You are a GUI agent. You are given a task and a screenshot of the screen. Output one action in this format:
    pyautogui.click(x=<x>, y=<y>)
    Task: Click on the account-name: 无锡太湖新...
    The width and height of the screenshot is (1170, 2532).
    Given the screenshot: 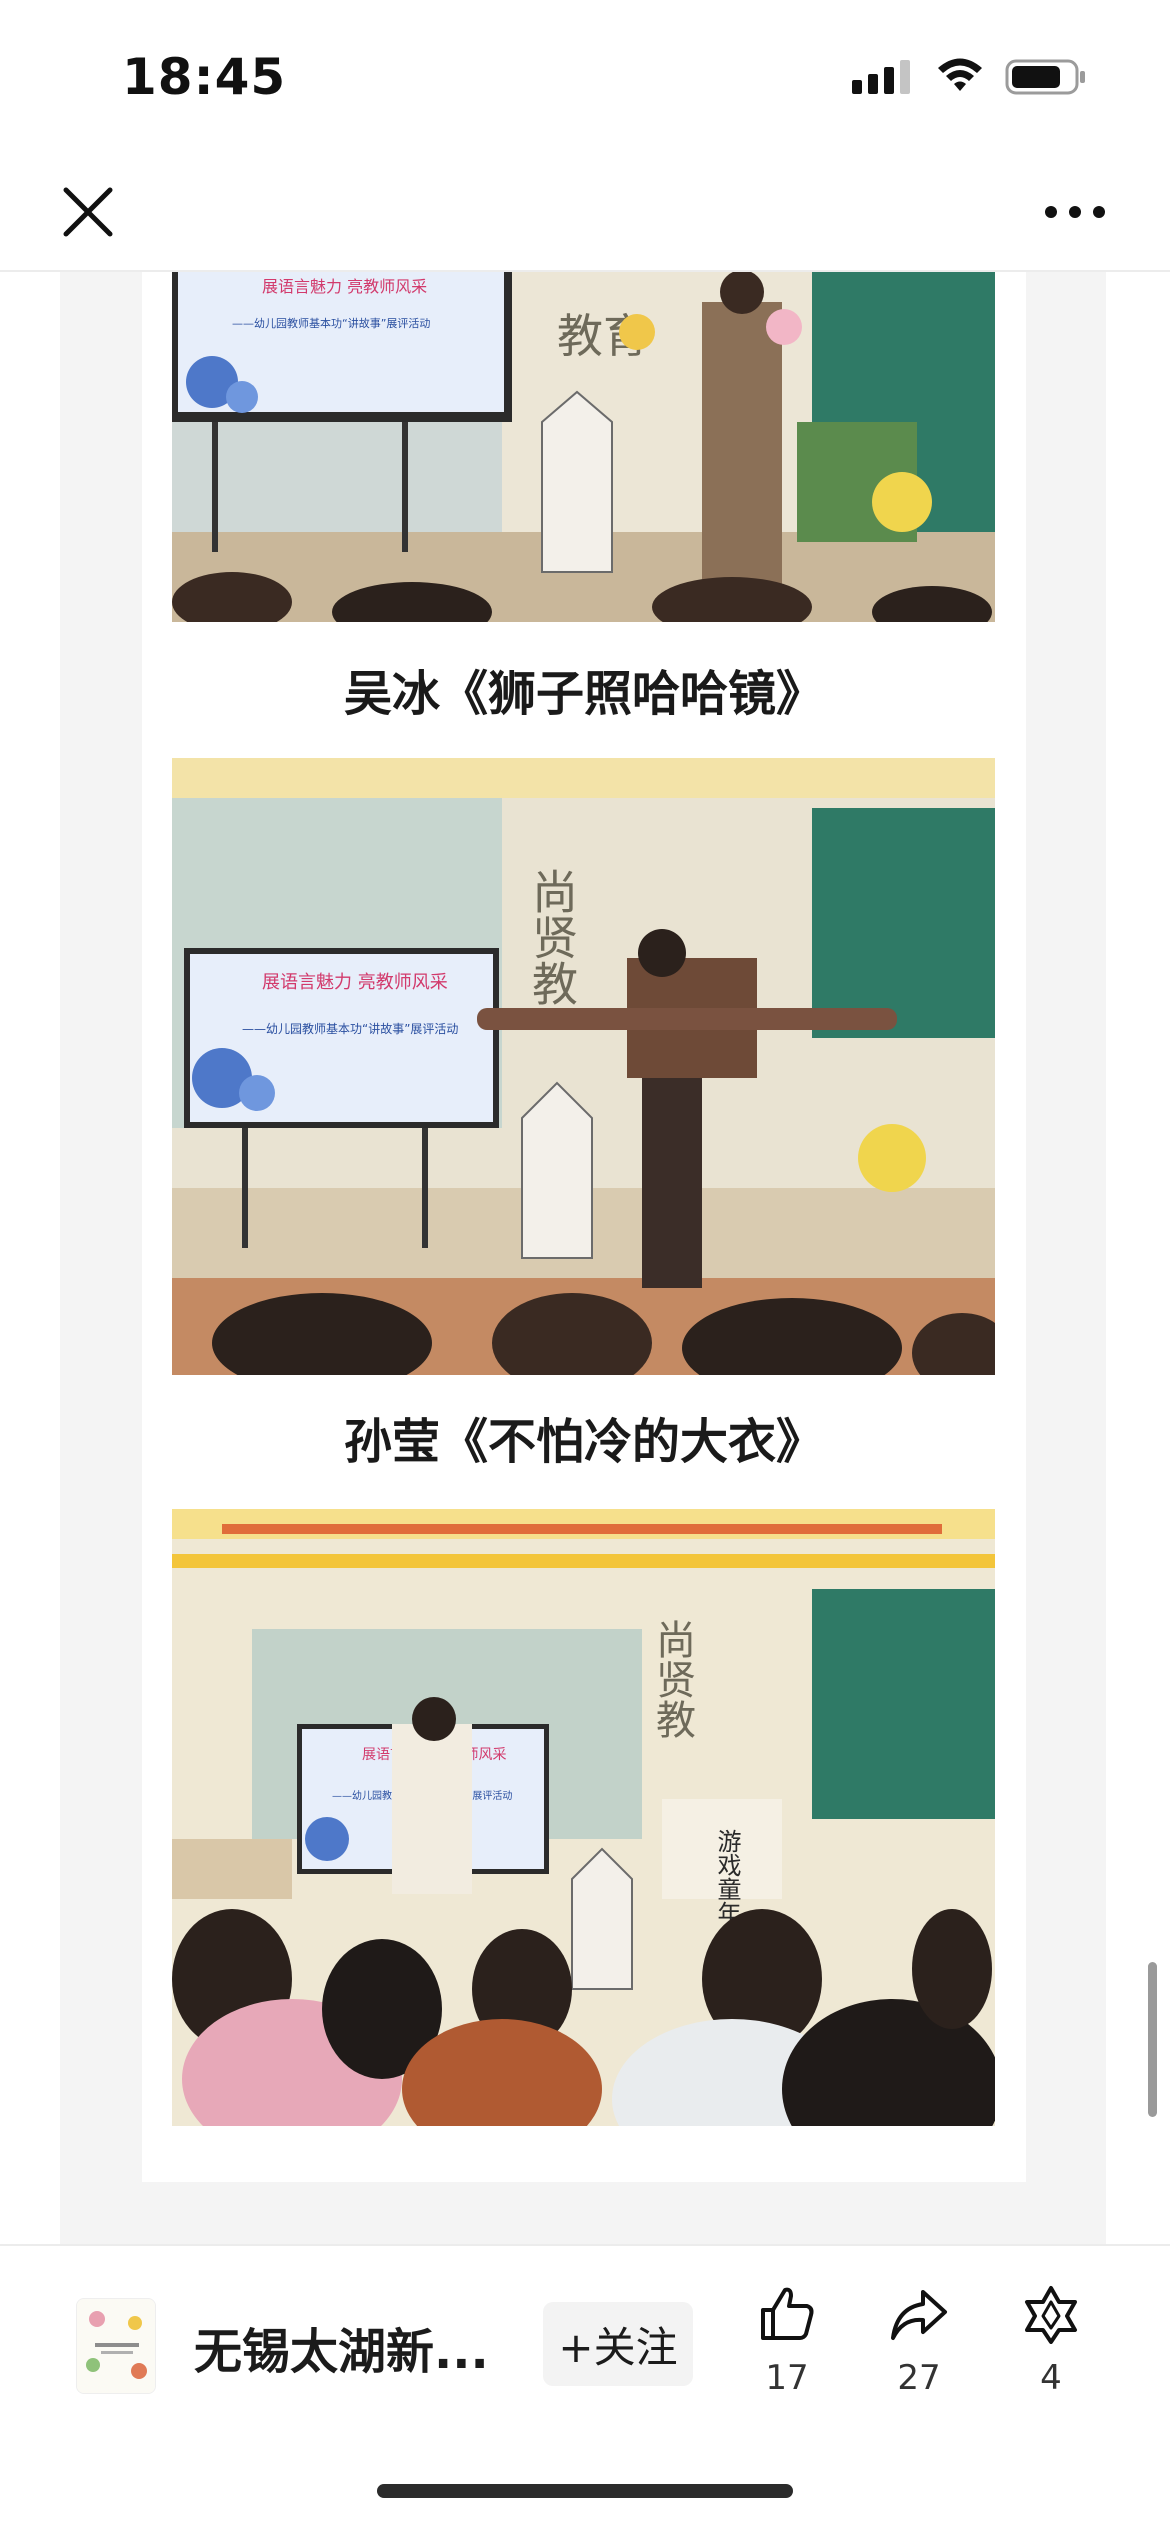 What is the action you would take?
    pyautogui.click(x=344, y=2347)
    